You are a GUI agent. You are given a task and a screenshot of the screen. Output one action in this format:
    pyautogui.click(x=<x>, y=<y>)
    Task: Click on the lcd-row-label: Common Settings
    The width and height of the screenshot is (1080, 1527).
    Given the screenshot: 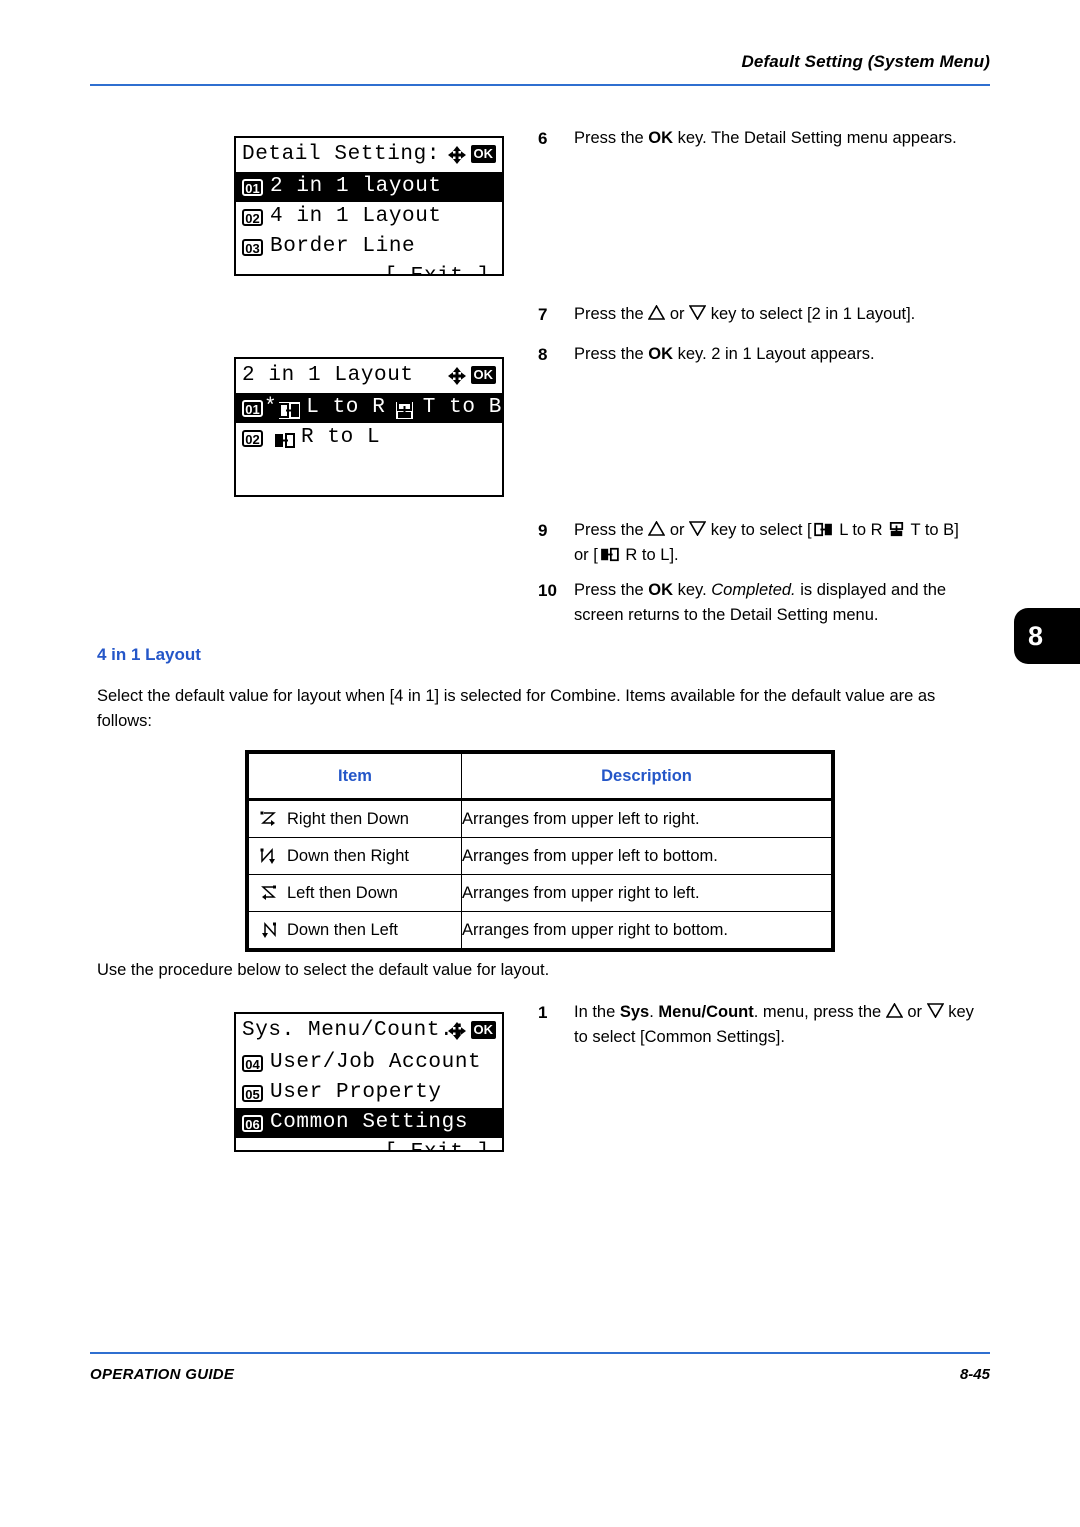 What is the action you would take?
    pyautogui.click(x=369, y=1122)
    